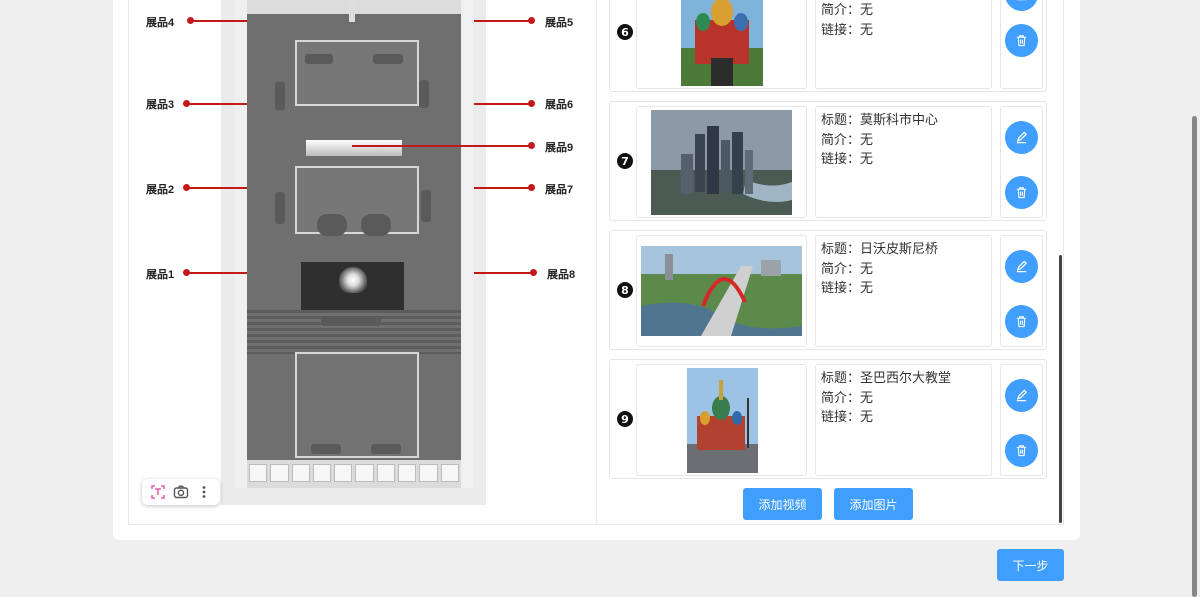 The image size is (1200, 597). I want to click on display-room-bottom, so click(357, 405).